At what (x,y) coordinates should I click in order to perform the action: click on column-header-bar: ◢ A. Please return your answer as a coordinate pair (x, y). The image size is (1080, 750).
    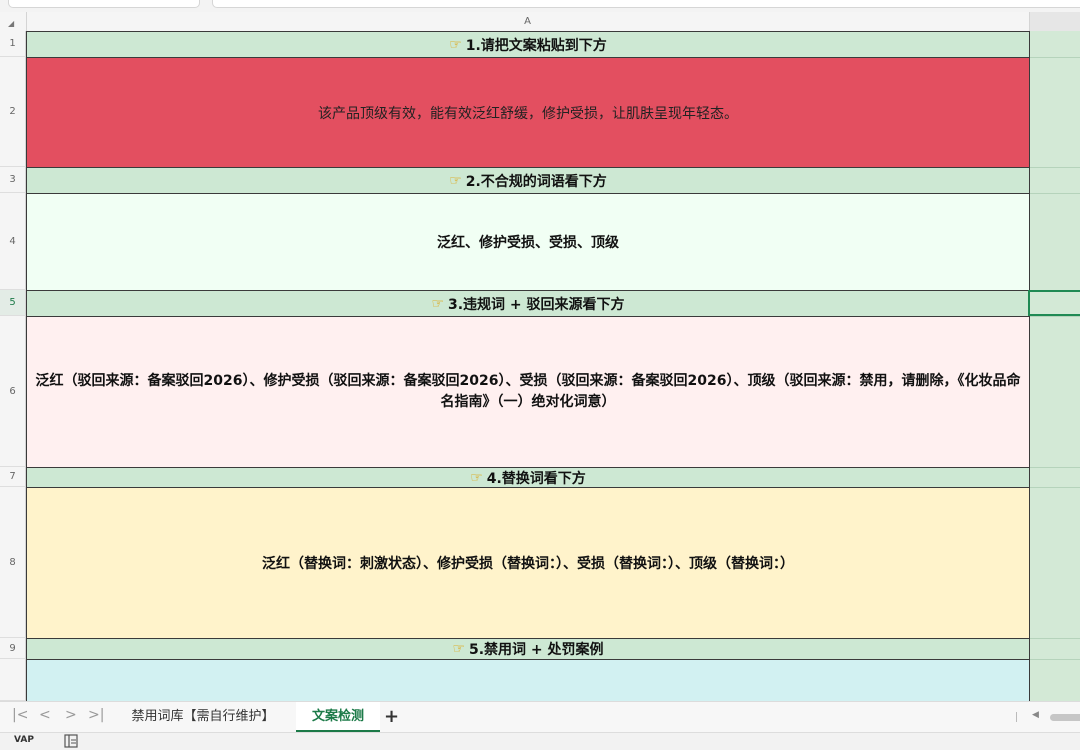
    Looking at the image, I should click on (540, 22).